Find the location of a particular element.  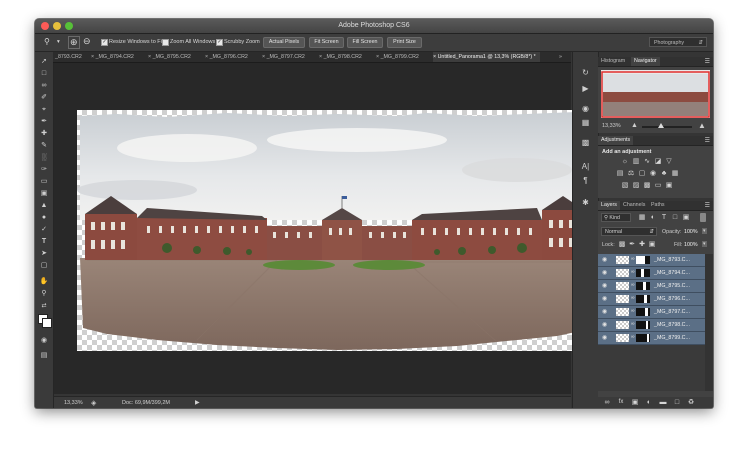

hand-tool-icon: ✋ is located at coordinates (44, 282).